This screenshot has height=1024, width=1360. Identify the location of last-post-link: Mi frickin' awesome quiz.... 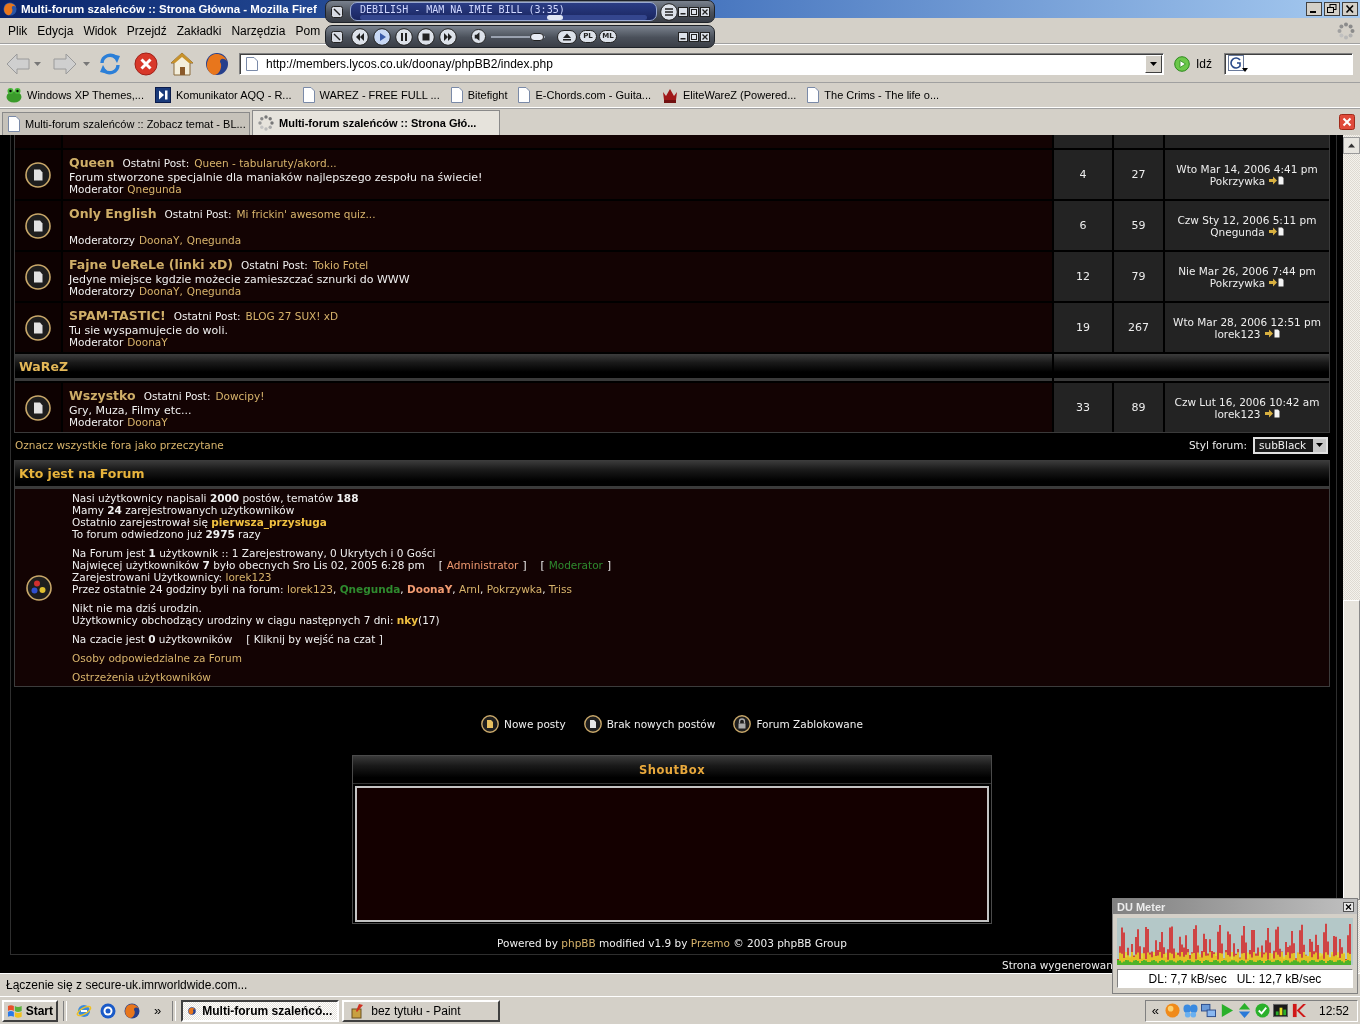
(306, 214).